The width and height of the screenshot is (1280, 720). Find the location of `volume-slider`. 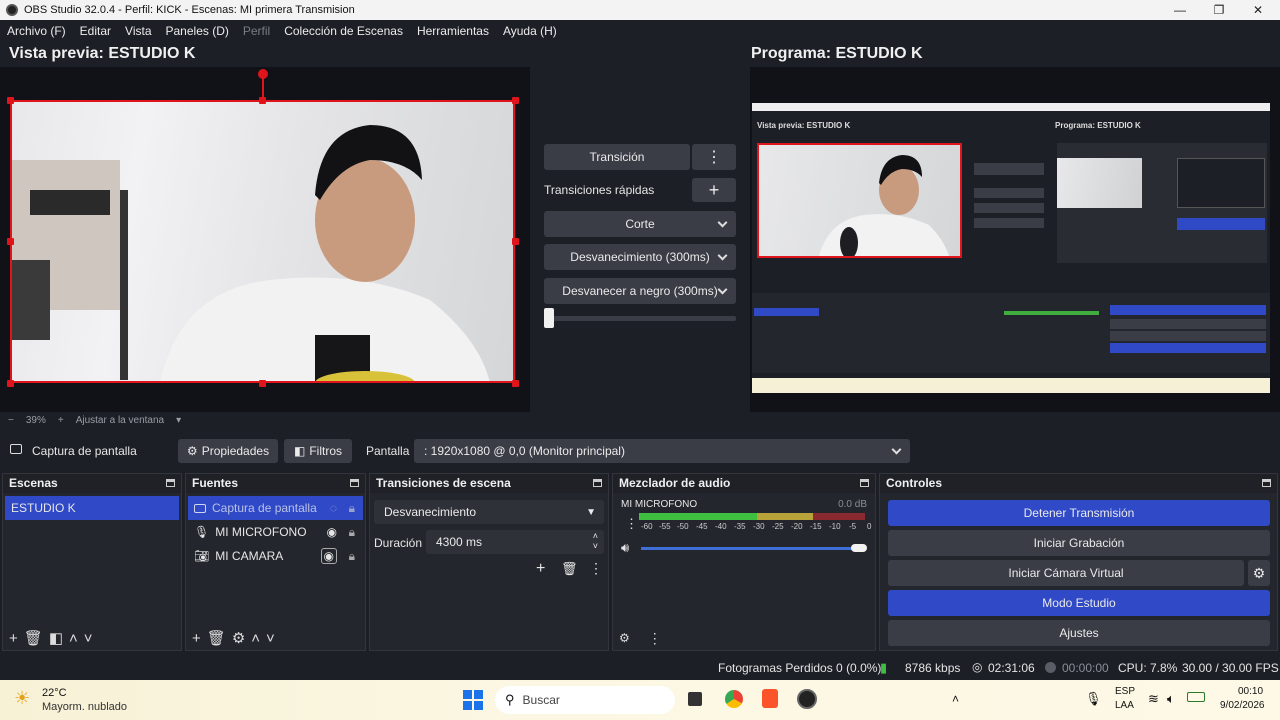

volume-slider is located at coordinates (752, 548).